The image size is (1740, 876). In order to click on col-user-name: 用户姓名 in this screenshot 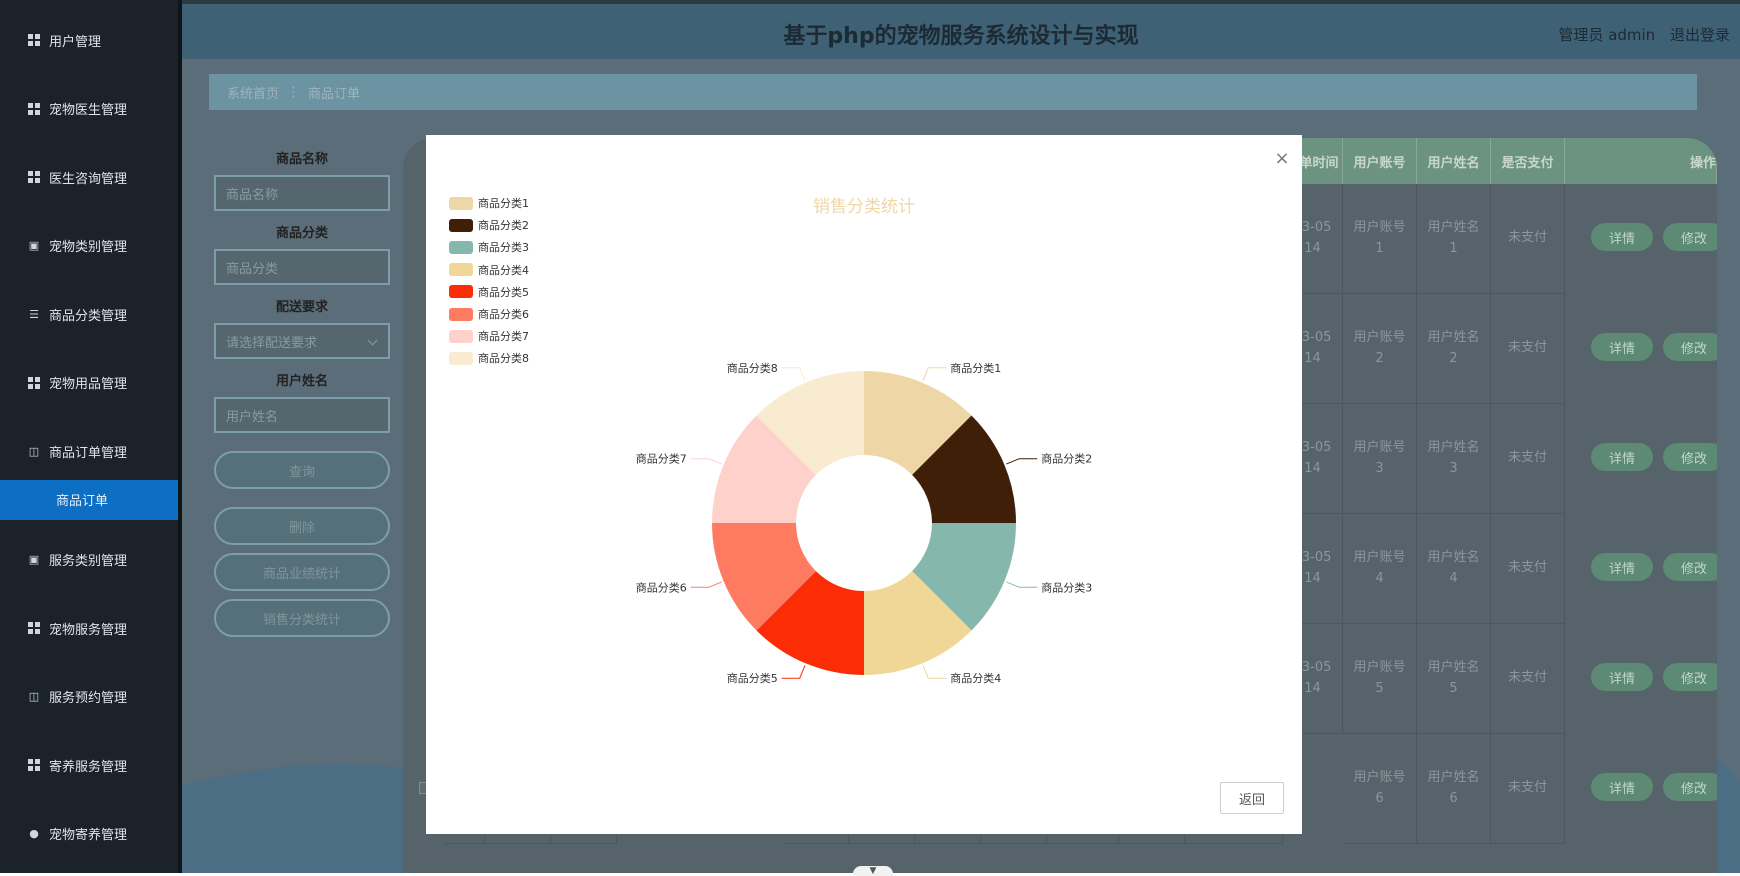, I will do `click(1454, 161)`.